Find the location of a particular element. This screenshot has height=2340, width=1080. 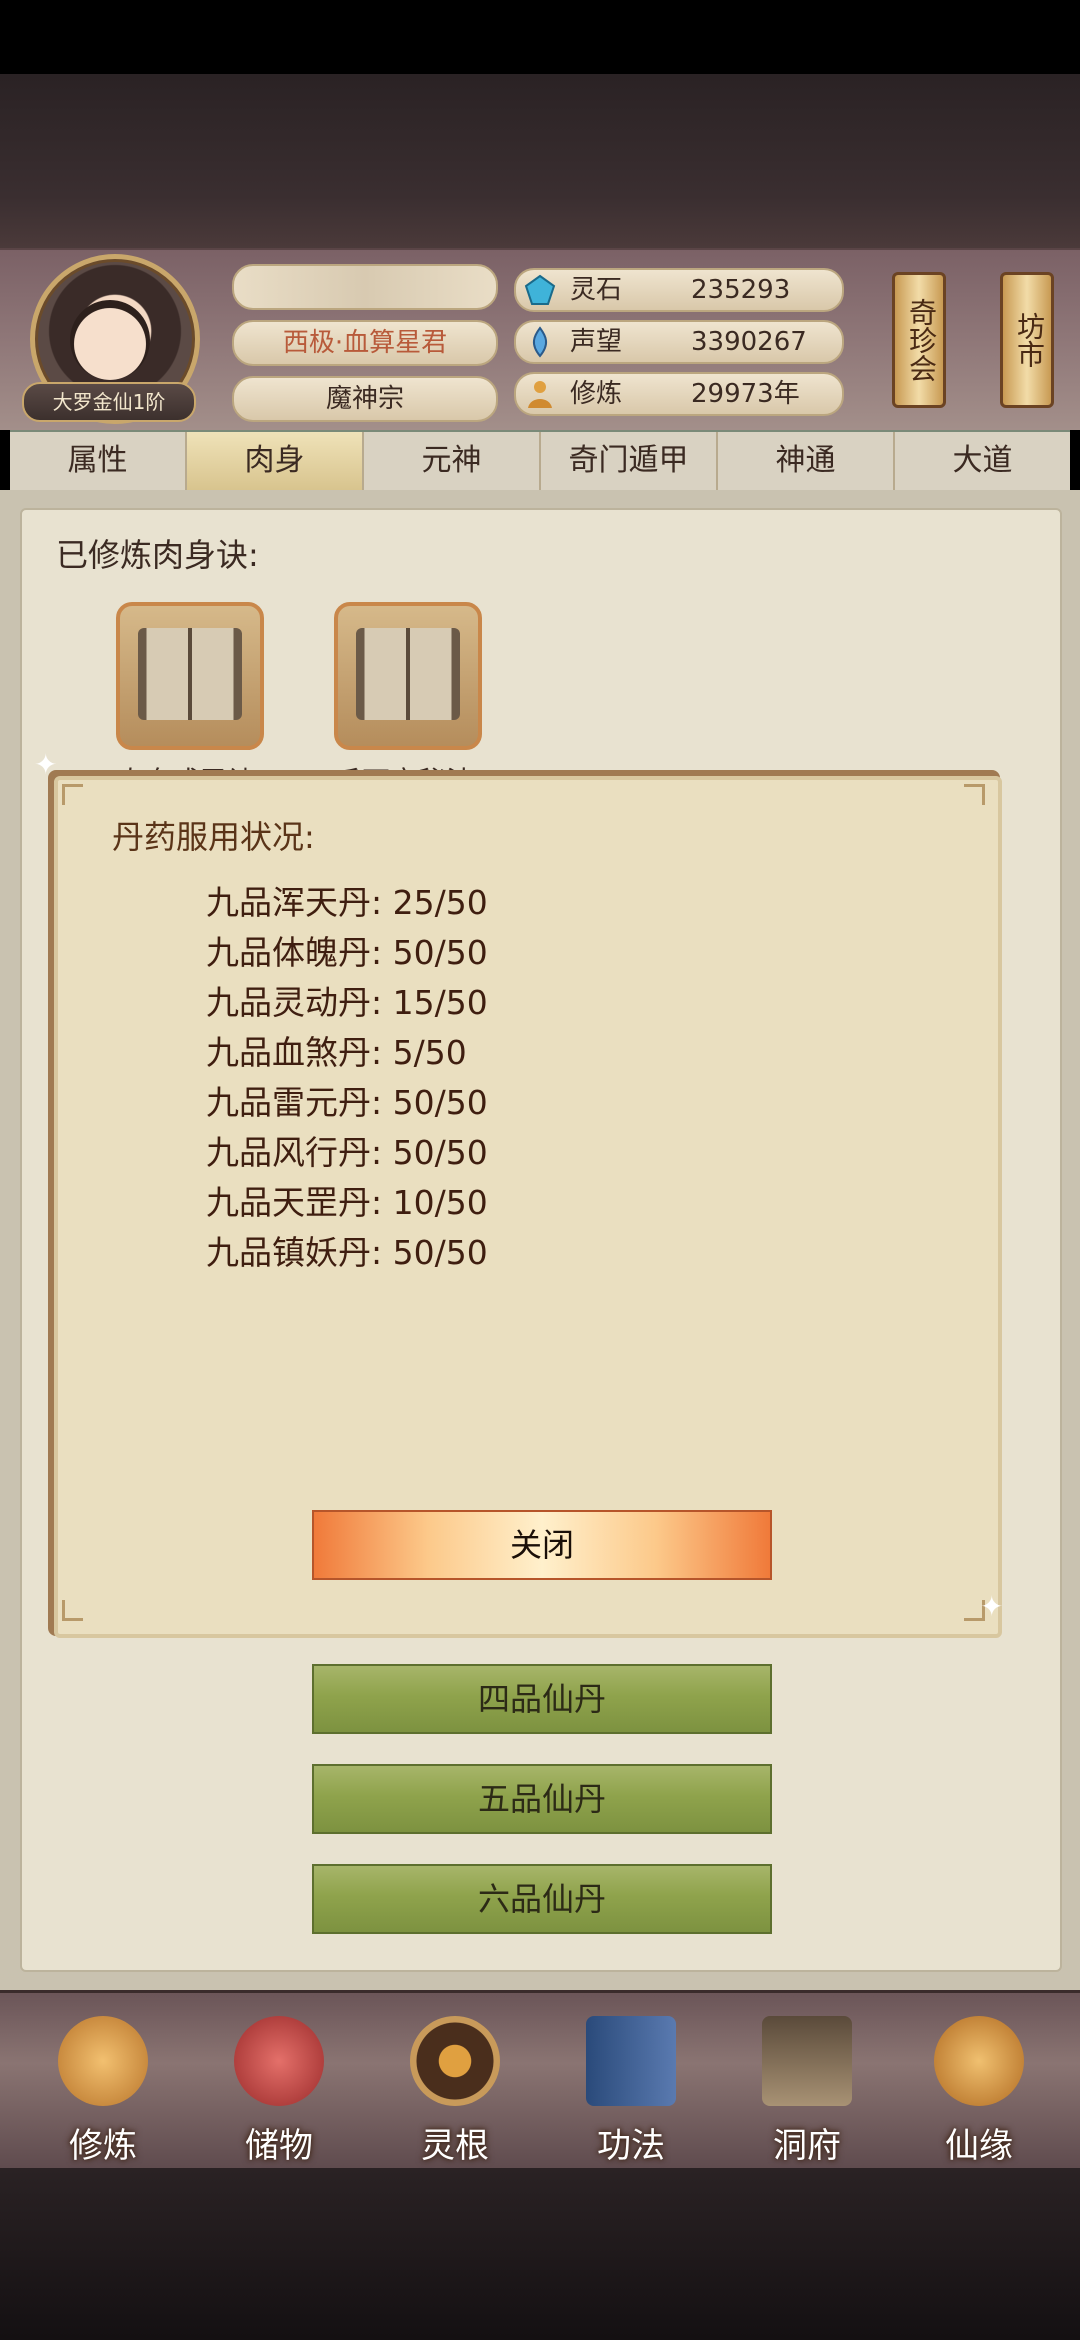

cave-dwelling-icon is located at coordinates (807, 2061).